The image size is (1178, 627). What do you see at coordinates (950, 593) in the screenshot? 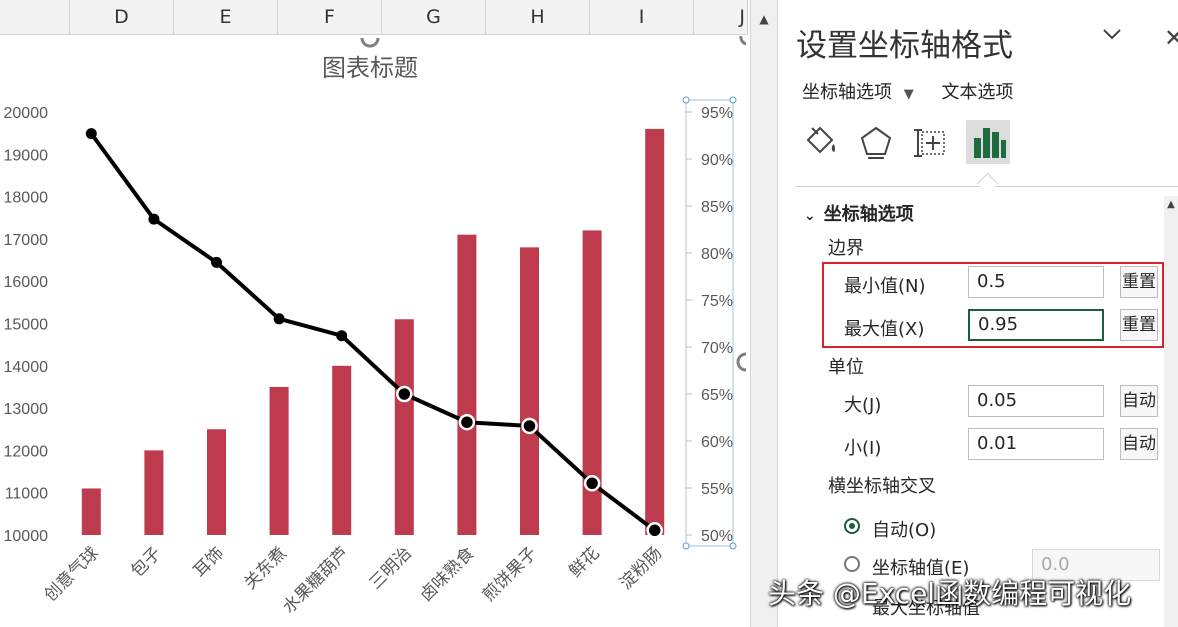
I see `watermark: 头条 @Excel函数编程可视化` at bounding box center [950, 593].